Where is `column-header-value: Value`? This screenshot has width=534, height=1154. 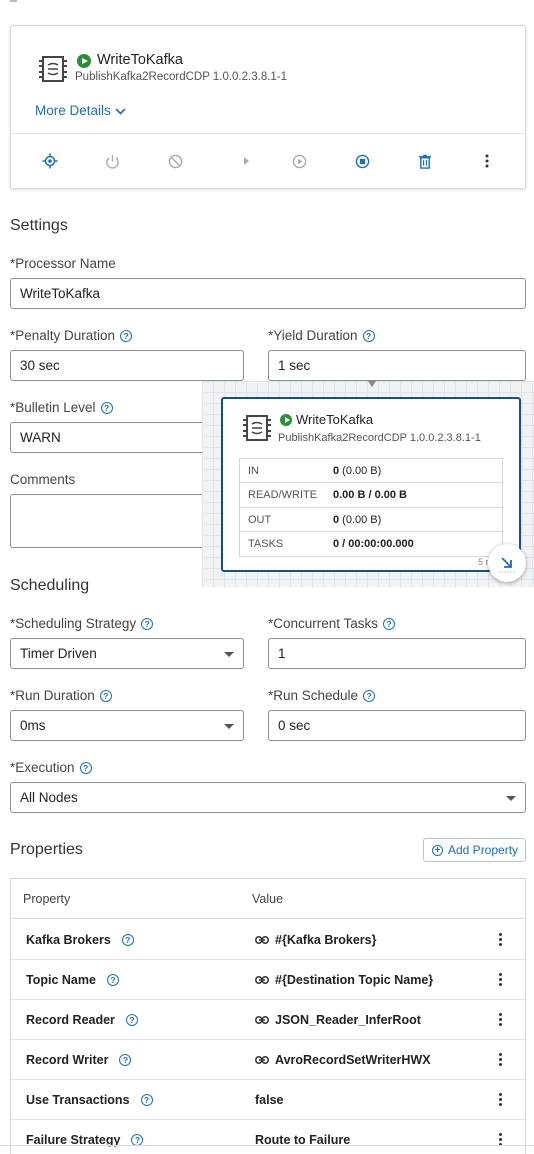
column-header-value: Value is located at coordinates (268, 899).